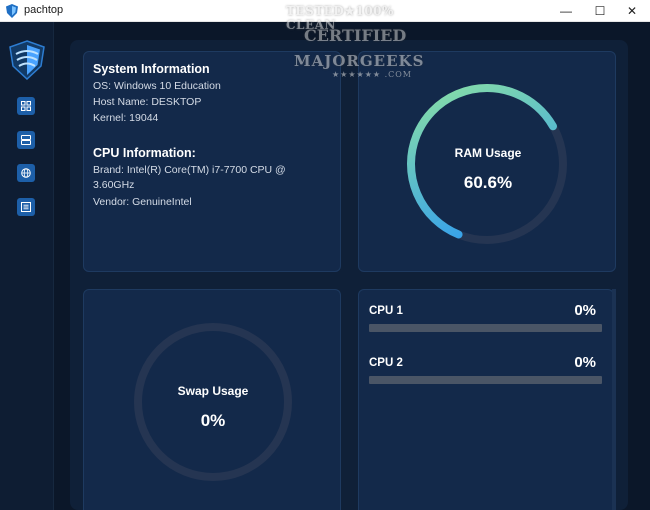 Image resolution: width=650 pixels, height=510 pixels. I want to click on ram-gauge-arc, so click(486, 164).